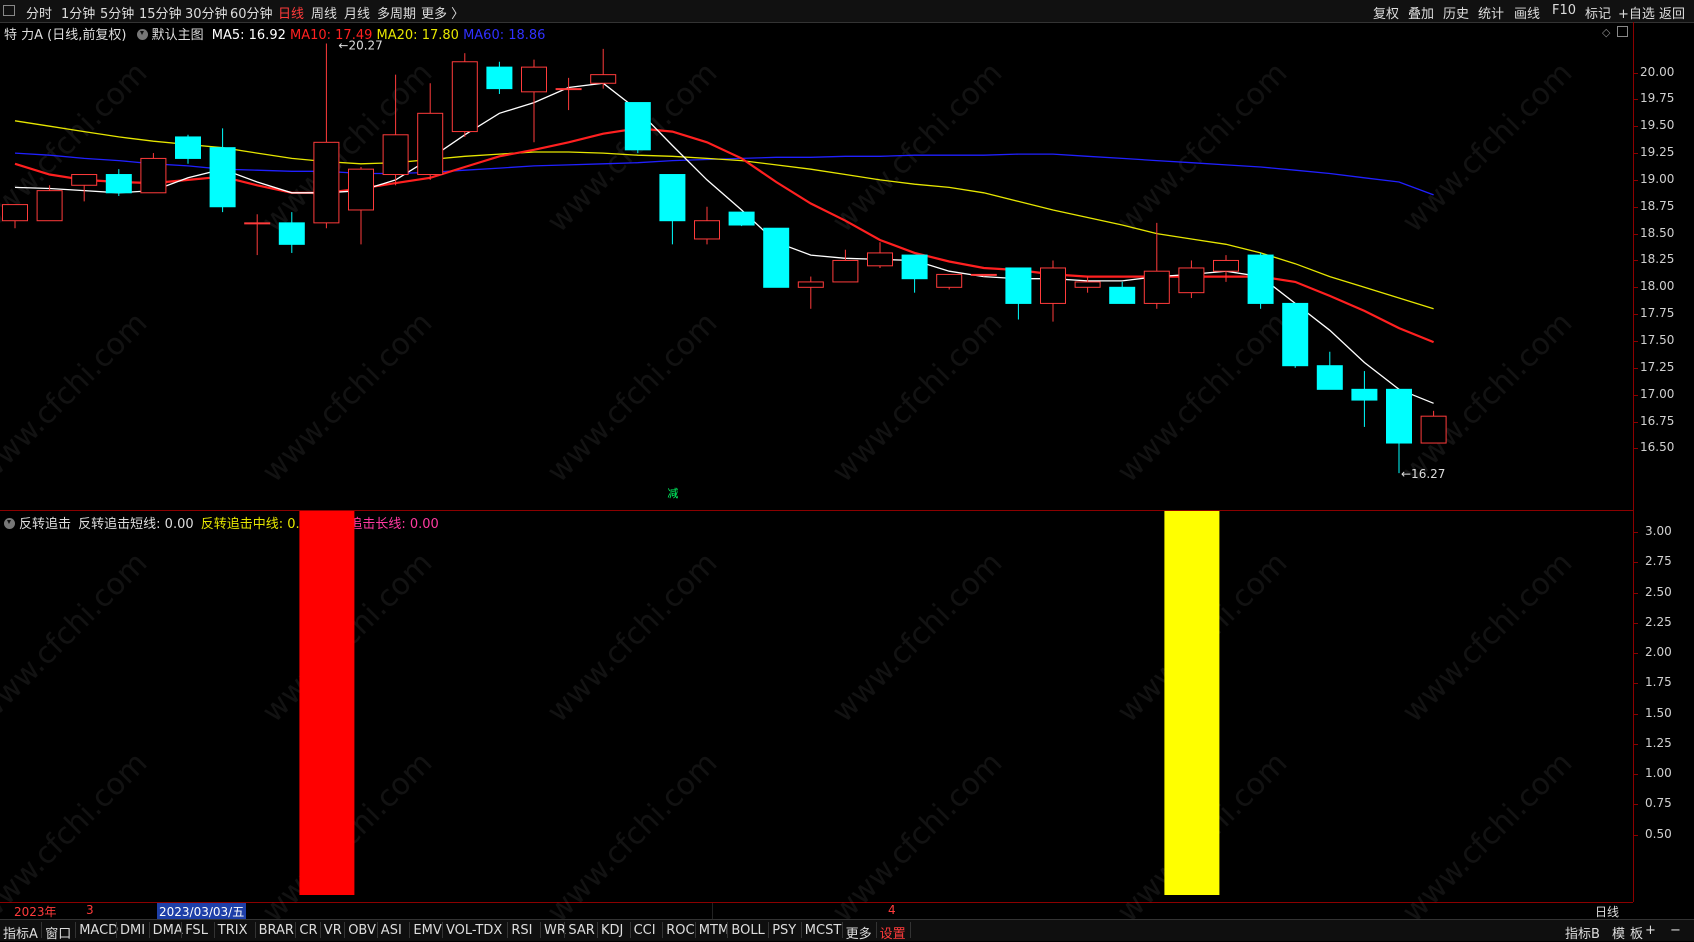 The image size is (1694, 942). What do you see at coordinates (396, 12) in the screenshot?
I see `tab-multi-period: 多周期` at bounding box center [396, 12].